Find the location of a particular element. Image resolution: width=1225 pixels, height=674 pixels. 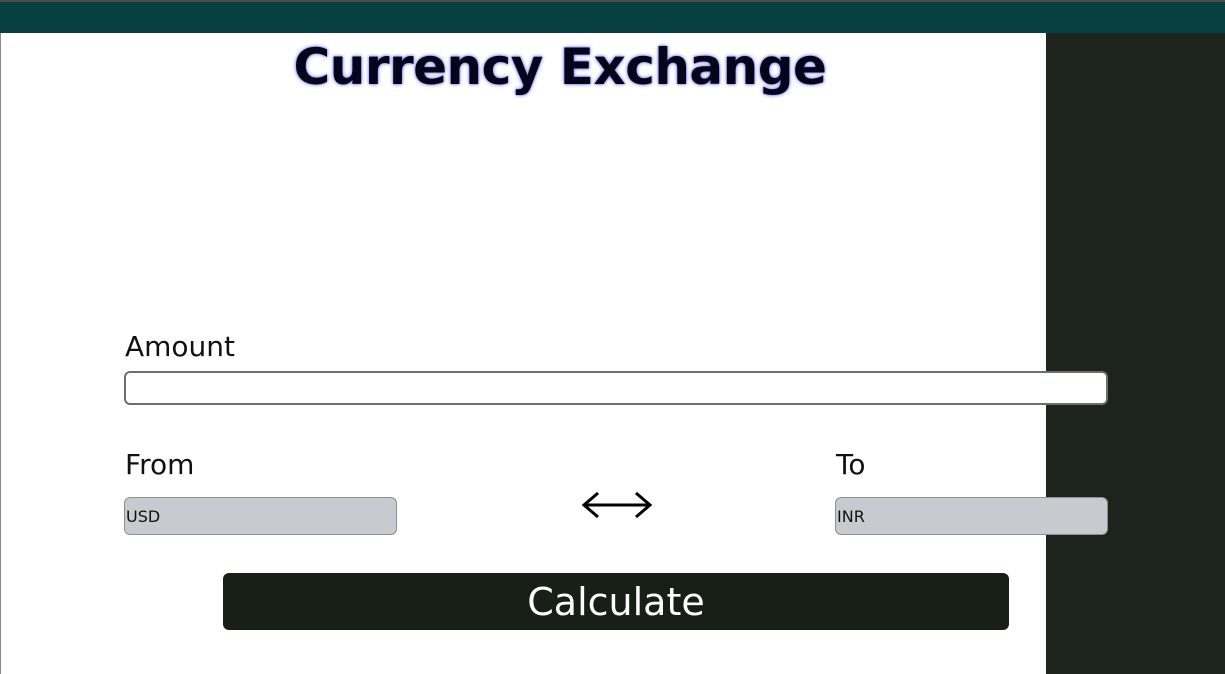

page-left-border is located at coordinates (0, 353).